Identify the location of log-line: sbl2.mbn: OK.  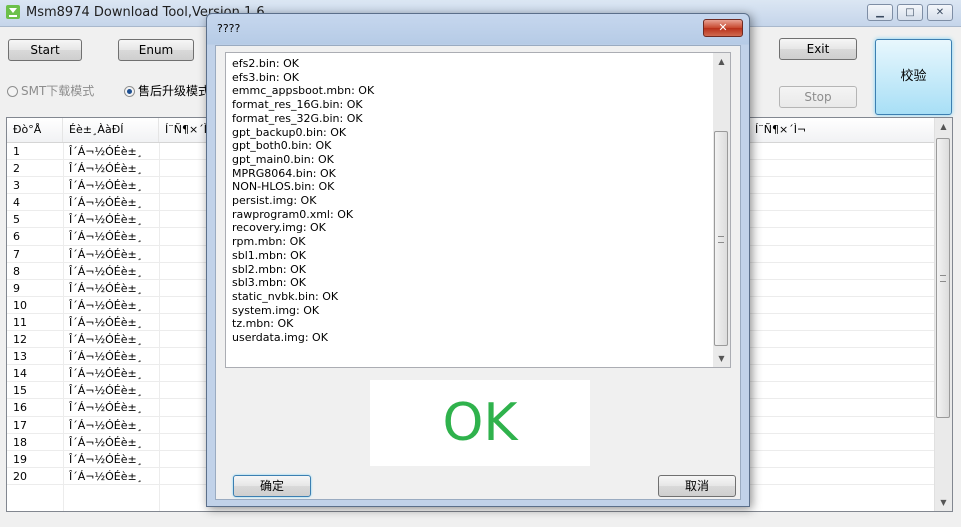
(269, 269).